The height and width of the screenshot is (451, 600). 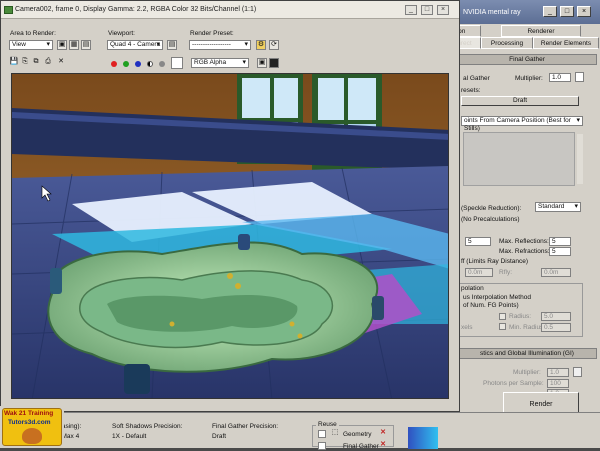 I want to click on photons-input: 100, so click(x=558, y=383).